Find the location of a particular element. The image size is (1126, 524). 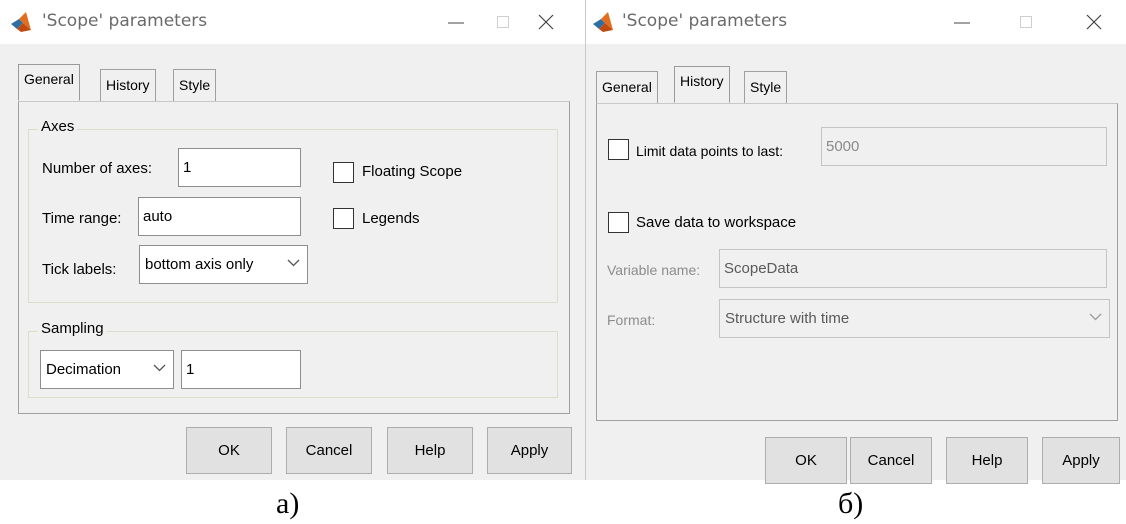

sampling-group-label: Sampling is located at coordinates (72, 328).